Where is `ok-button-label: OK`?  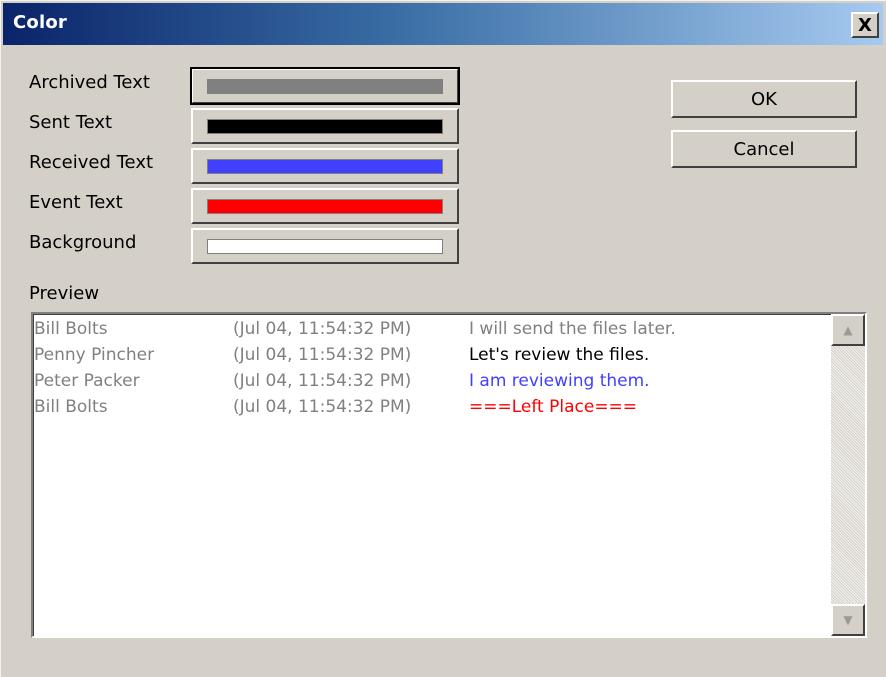 ok-button-label: OK is located at coordinates (764, 99).